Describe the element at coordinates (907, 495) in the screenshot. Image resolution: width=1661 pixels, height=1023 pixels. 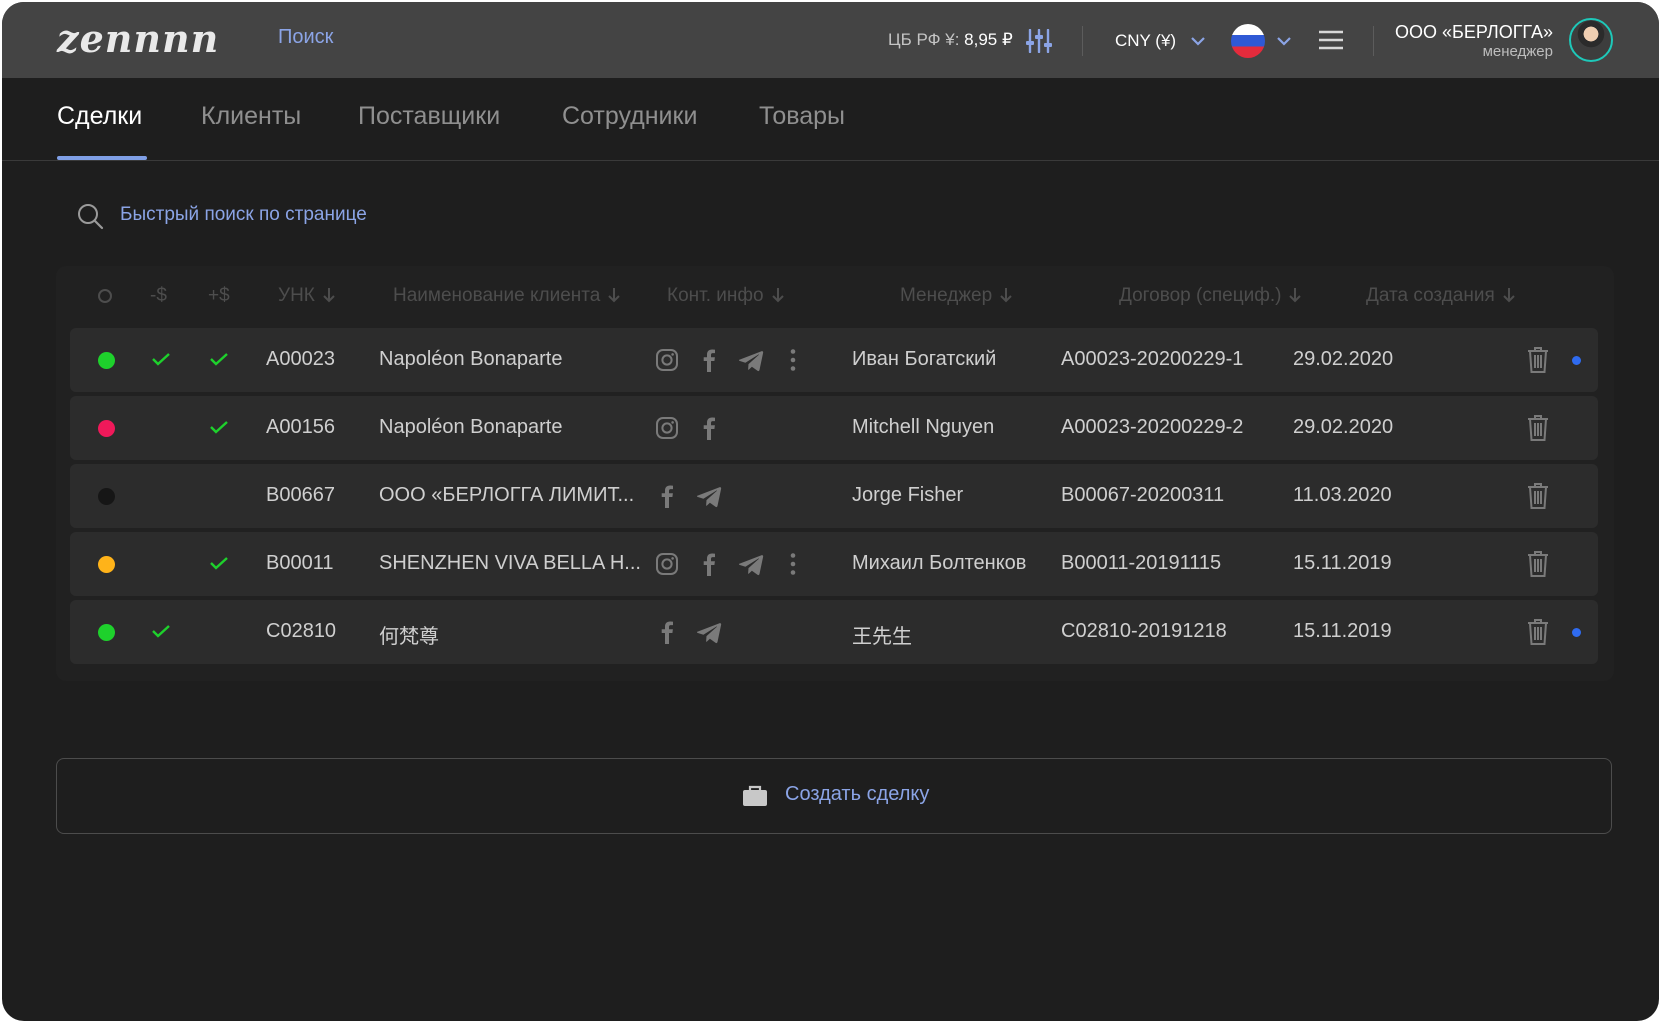
I see `manager-cell: Jorge Fisher` at that location.